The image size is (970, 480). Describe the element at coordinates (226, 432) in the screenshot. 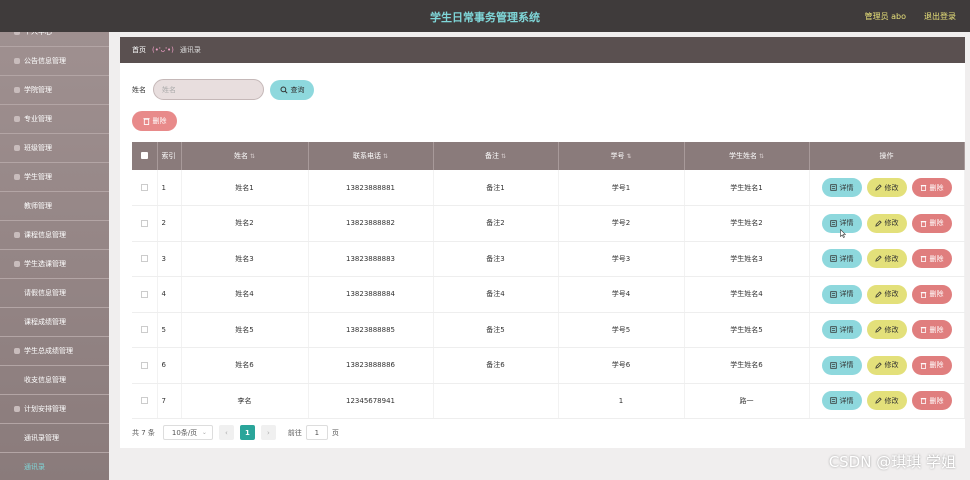

I see `prev-page-button: ‹` at that location.